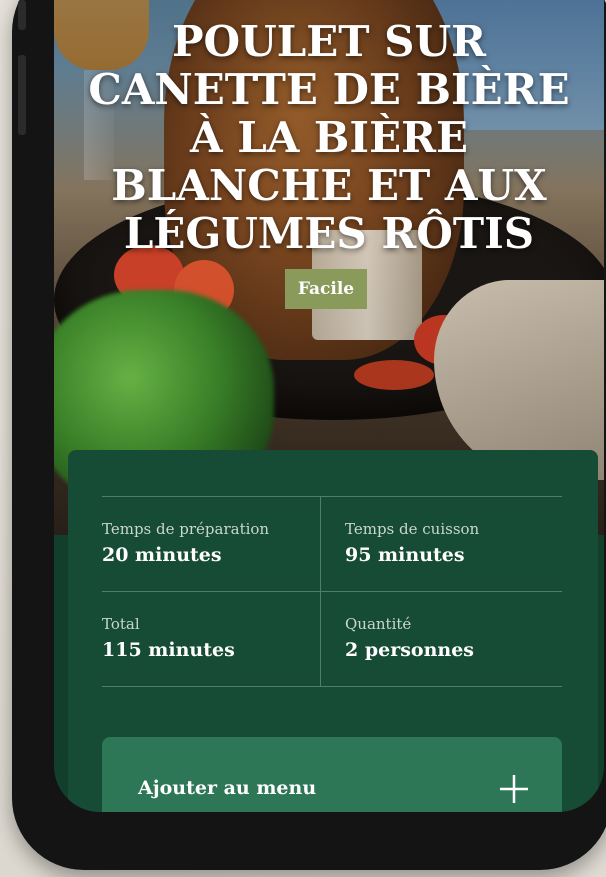 The image size is (606, 877). I want to click on quantity-value: 2 personnes, so click(410, 650).